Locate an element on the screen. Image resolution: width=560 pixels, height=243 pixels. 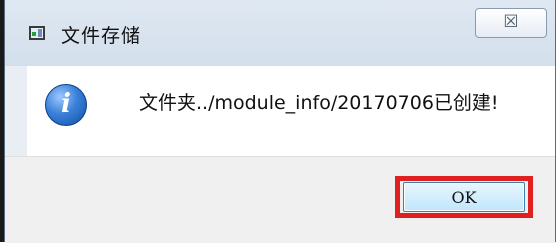
dialog-title: 文件存储 is located at coordinates (101, 36).